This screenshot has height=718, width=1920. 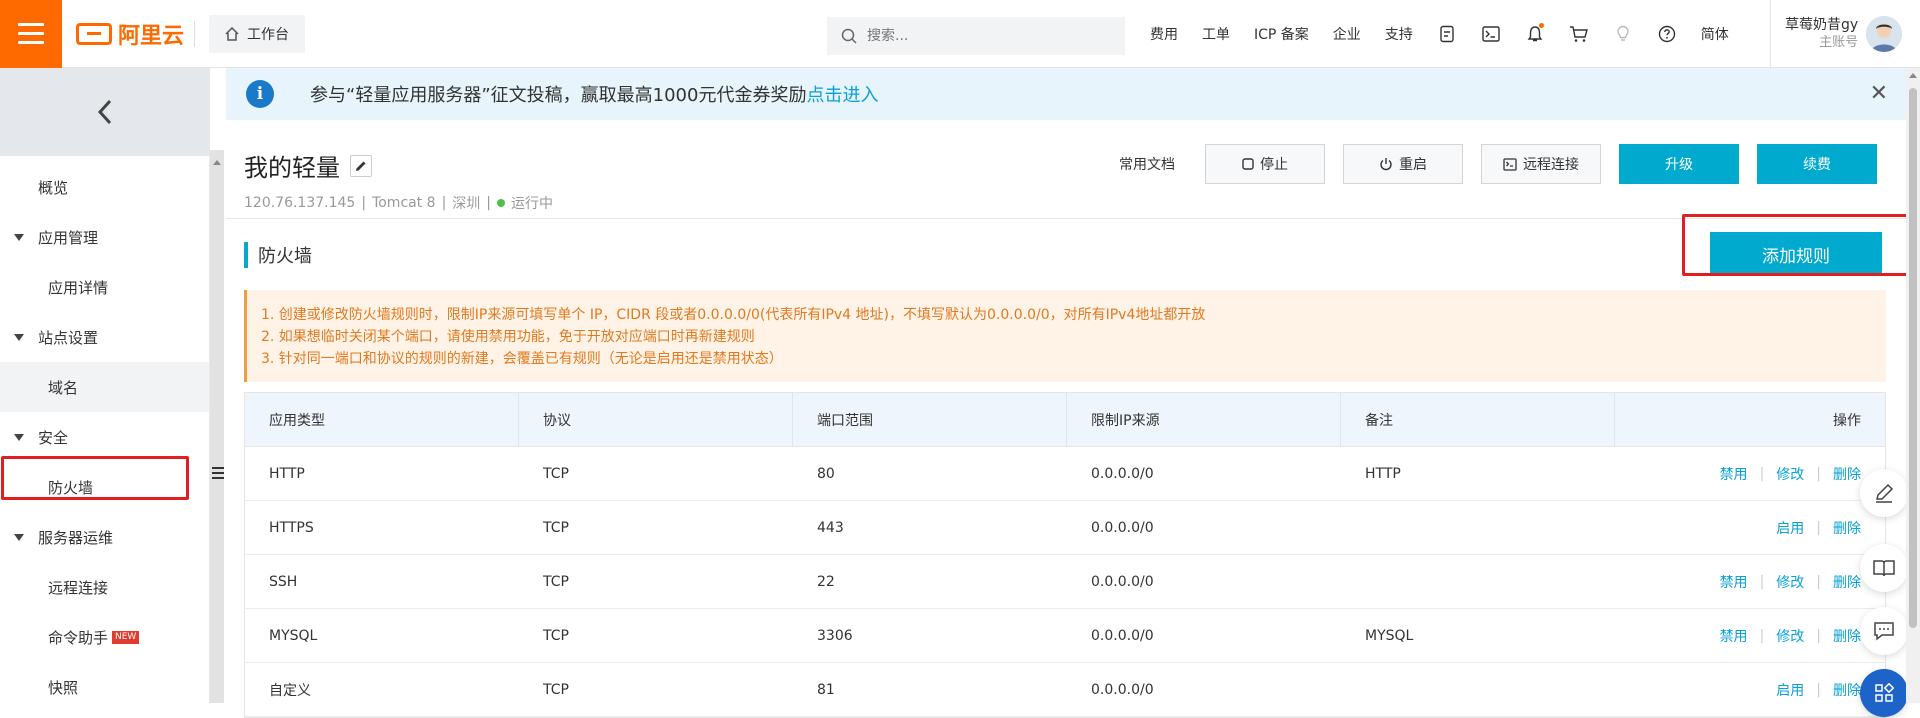 What do you see at coordinates (53, 437) in the screenshot?
I see `sidebar-group-label: 安全` at bounding box center [53, 437].